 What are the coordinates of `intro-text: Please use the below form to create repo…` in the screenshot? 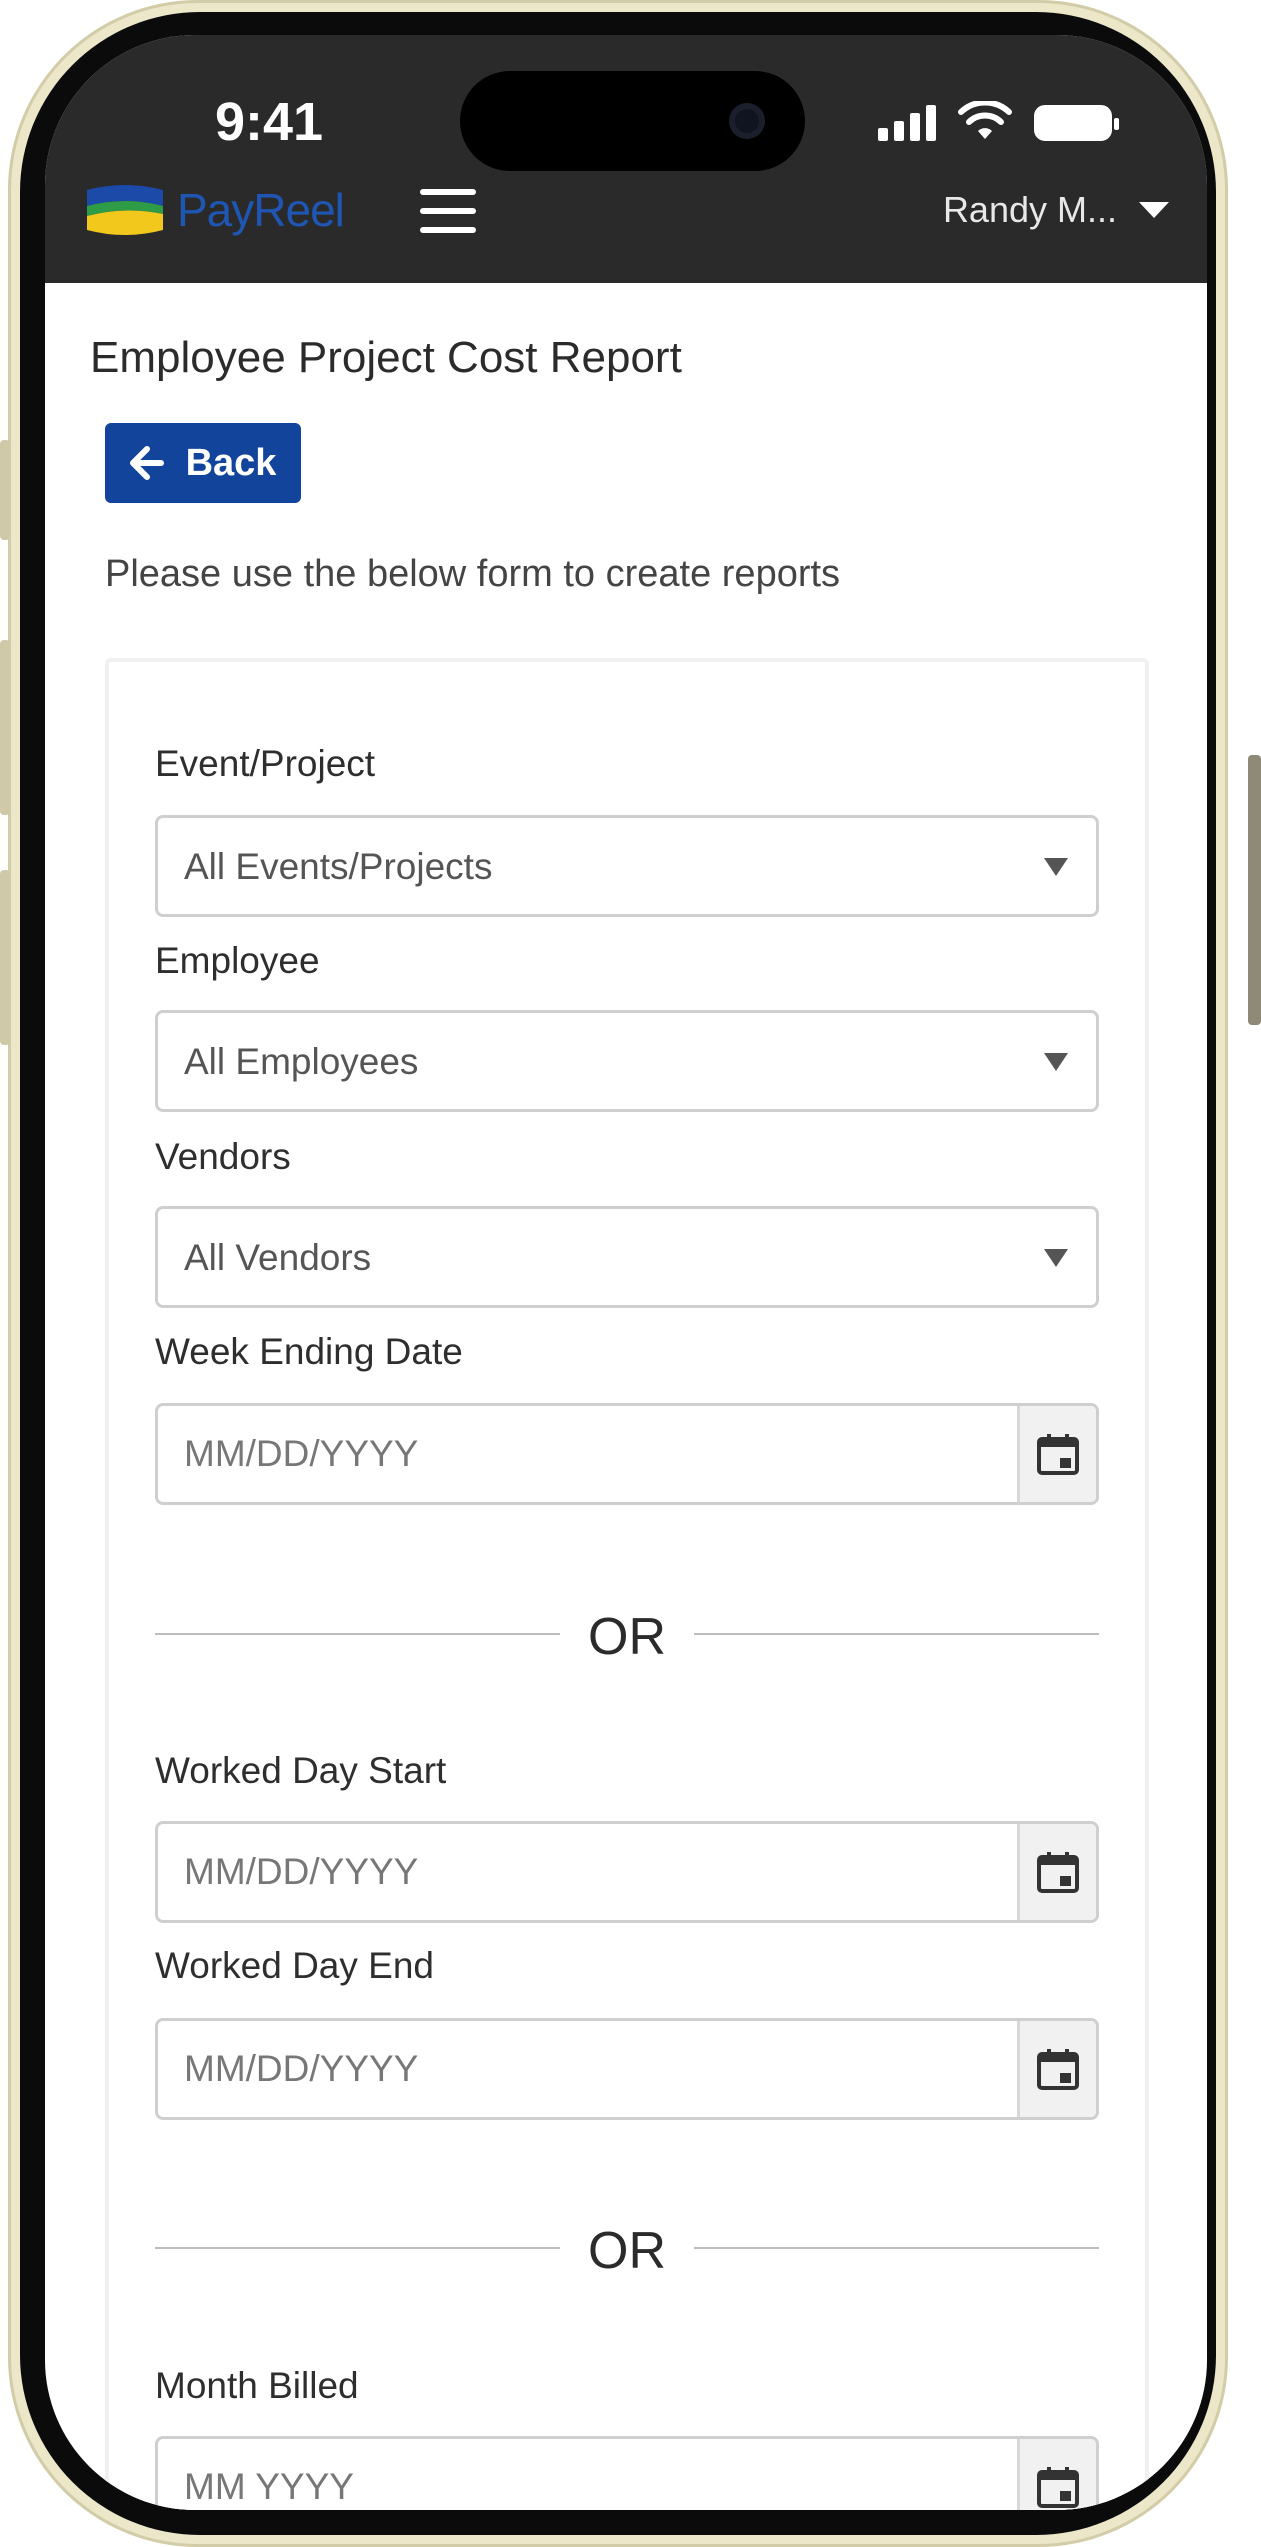 It's located at (473, 574).